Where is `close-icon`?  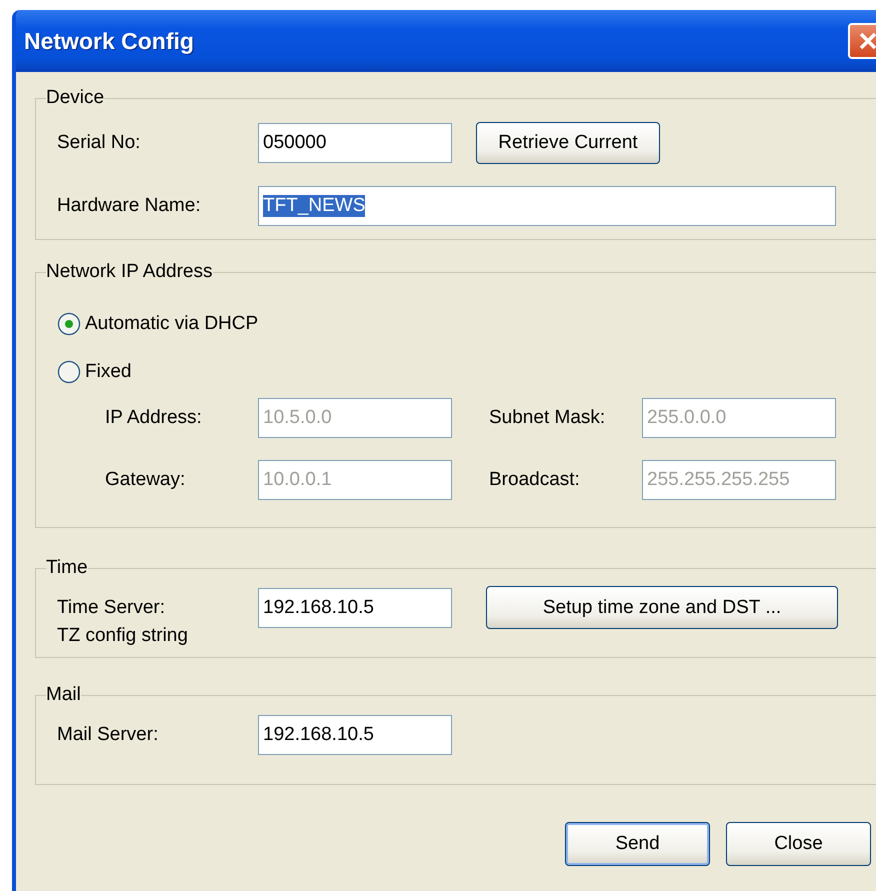 close-icon is located at coordinates (866, 41).